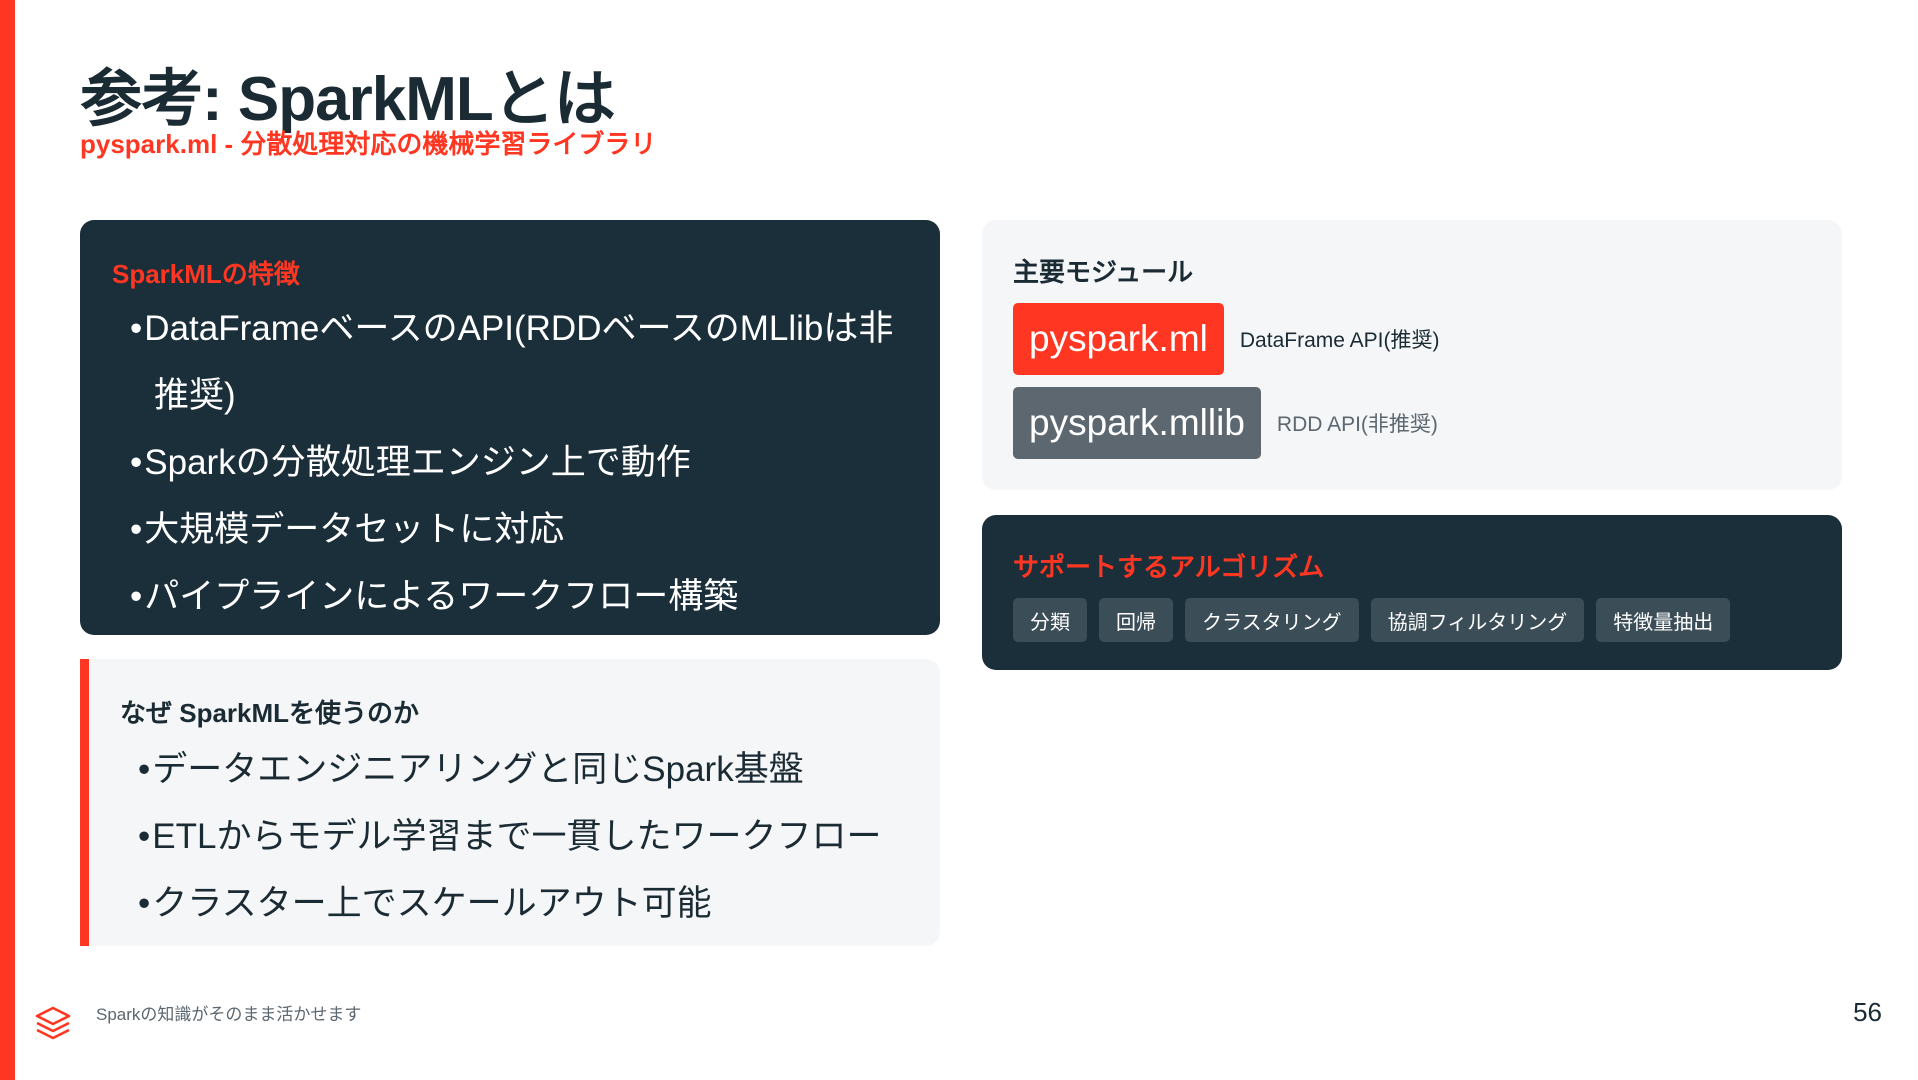  What do you see at coordinates (1339, 340) in the screenshot?
I see `module-desc-ml: DataFrame API(推奨)` at bounding box center [1339, 340].